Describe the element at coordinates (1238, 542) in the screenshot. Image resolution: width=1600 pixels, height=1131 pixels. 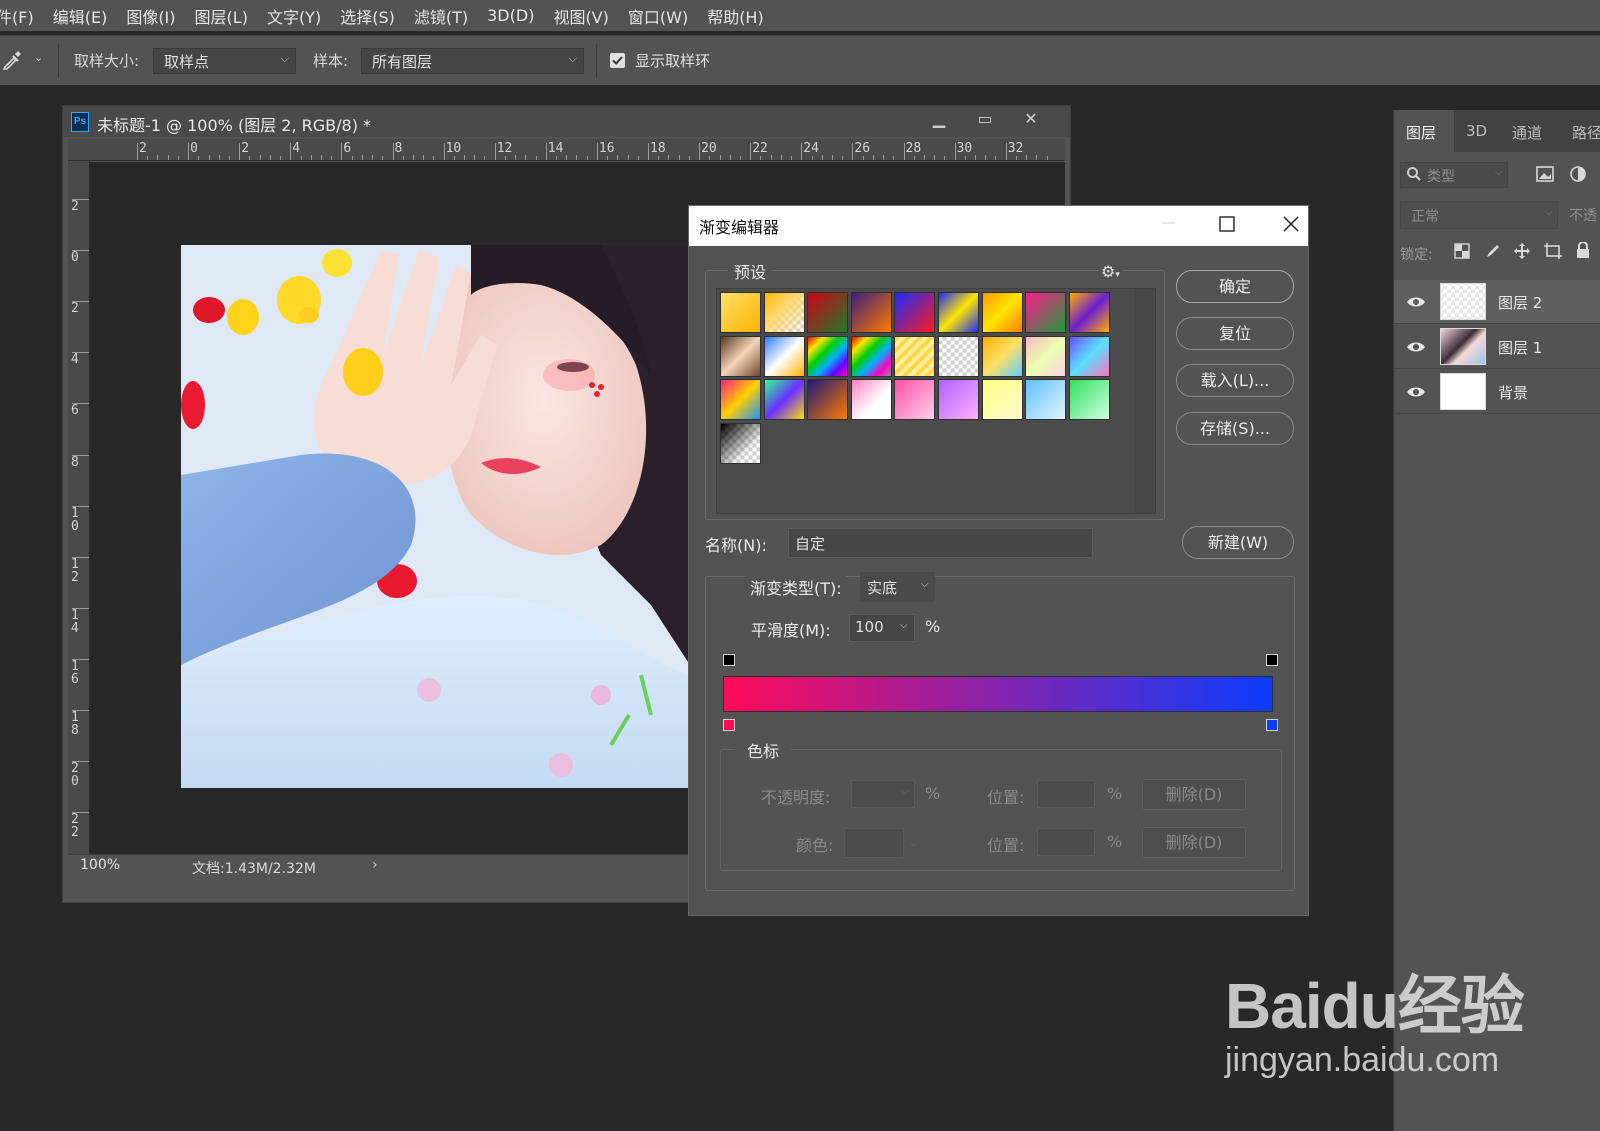
I see `new-button: 新建(W)` at that location.